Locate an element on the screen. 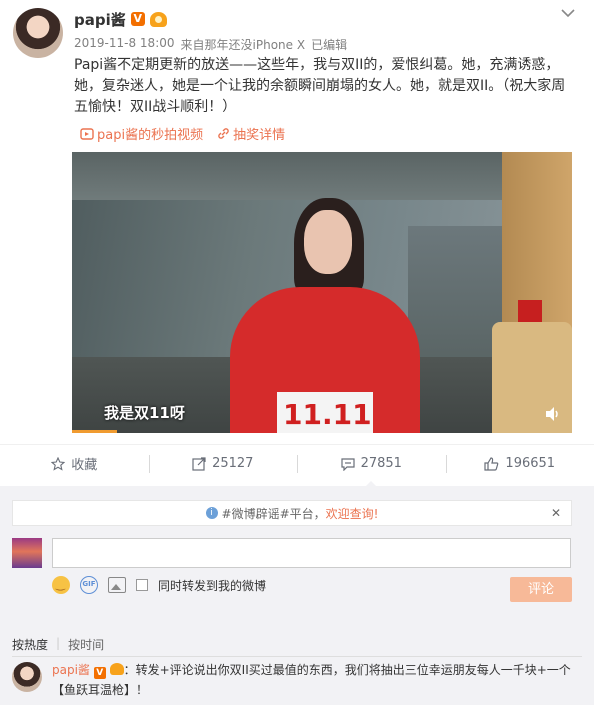 The image size is (594, 705). info-icon: i is located at coordinates (211, 513).